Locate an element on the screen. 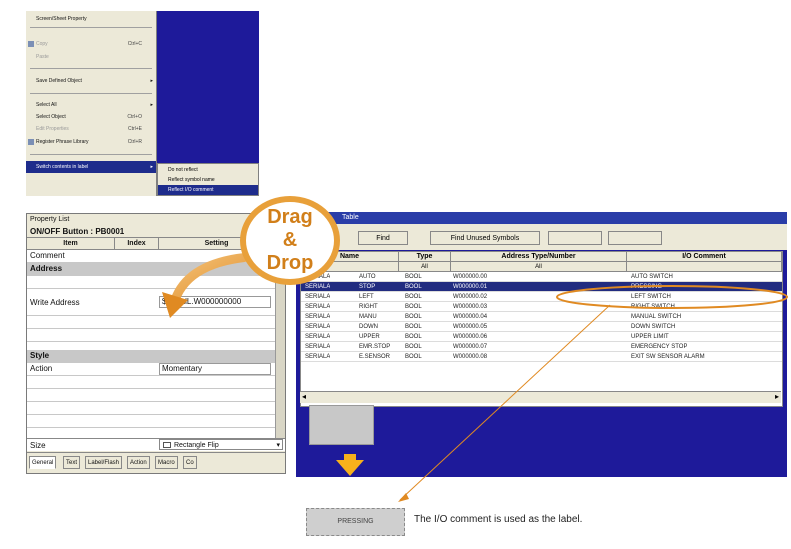  drag-and-drop-callout: Drag & Drop is located at coordinates (290, 240).